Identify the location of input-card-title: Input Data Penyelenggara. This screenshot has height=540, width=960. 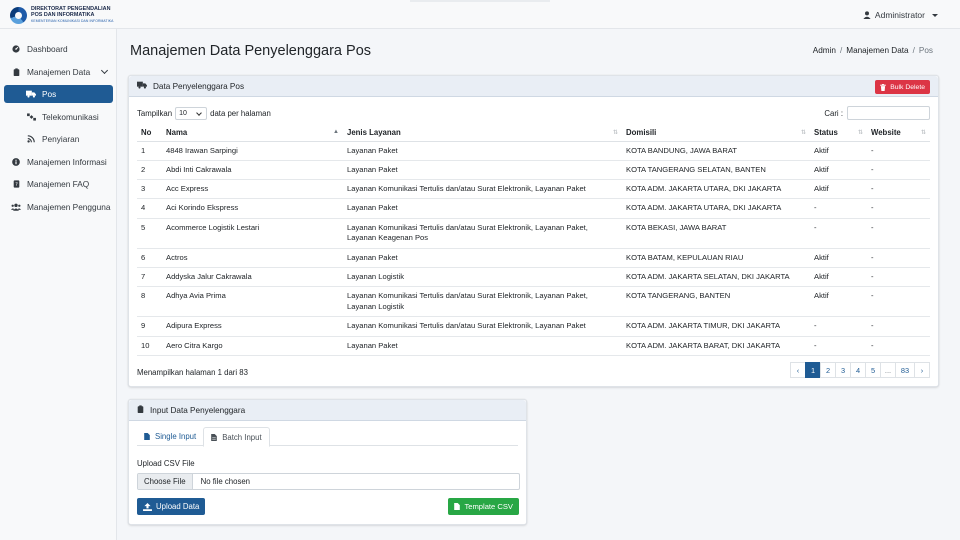
(198, 410).